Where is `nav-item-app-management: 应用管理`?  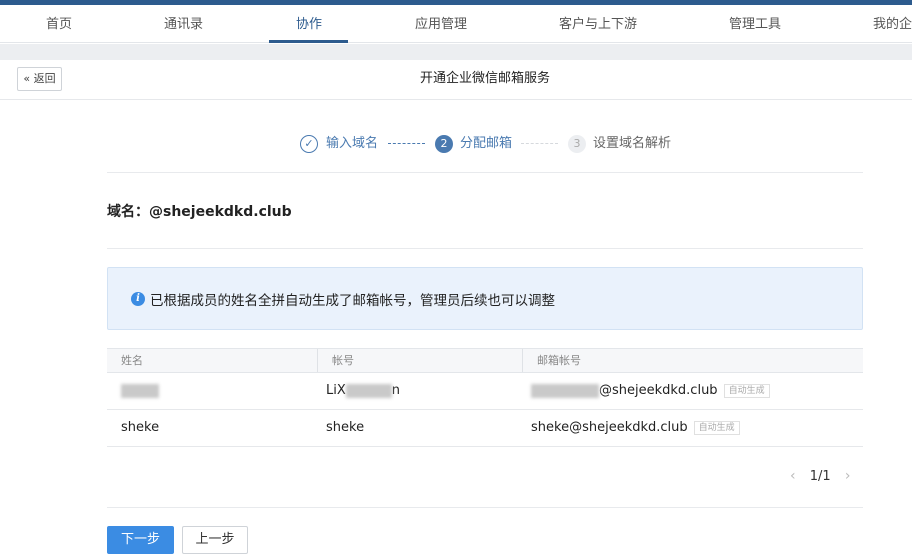 nav-item-app-management: 应用管理 is located at coordinates (441, 24).